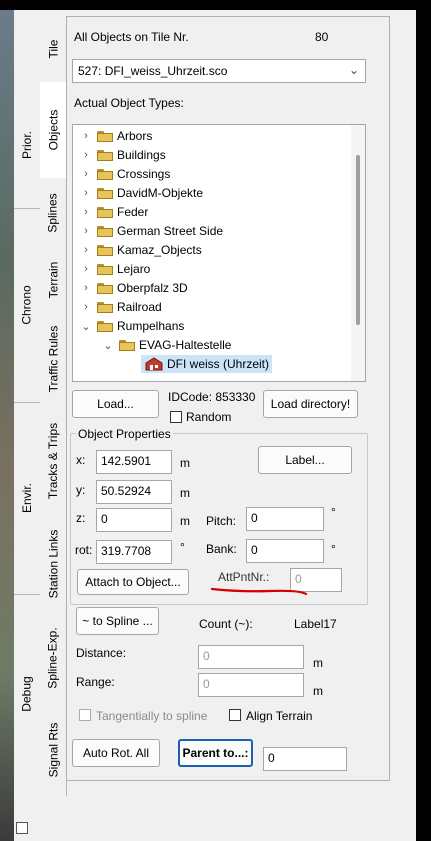  I want to click on tree-leaf-selected: DFI weiss (Uhrzeit), so click(207, 364).